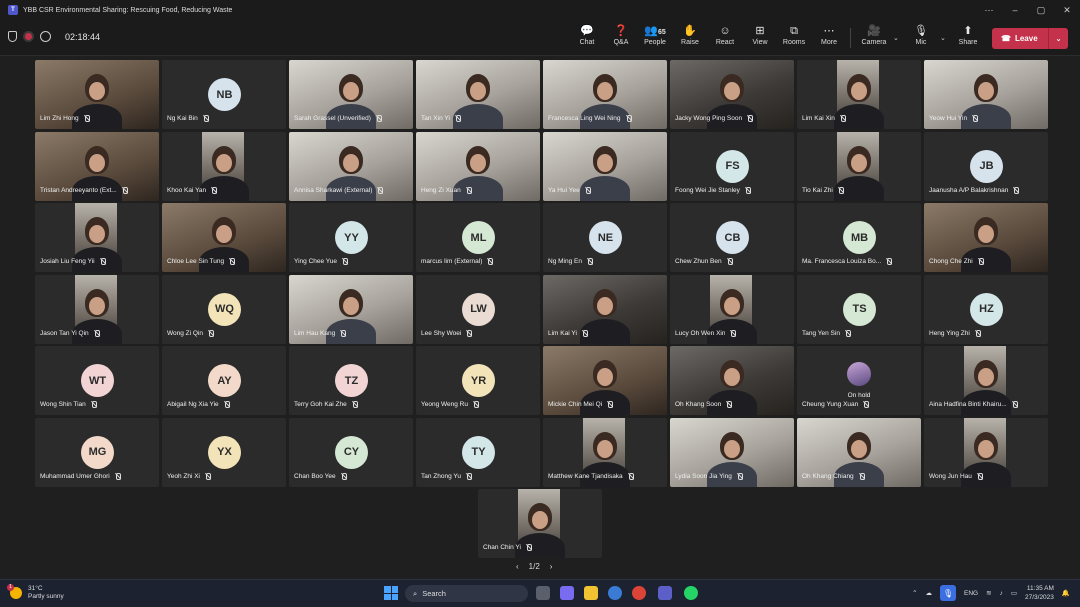  Describe the element at coordinates (859, 380) in the screenshot. I see `participant-tile: On hold Cheung Yung Xuan` at that location.